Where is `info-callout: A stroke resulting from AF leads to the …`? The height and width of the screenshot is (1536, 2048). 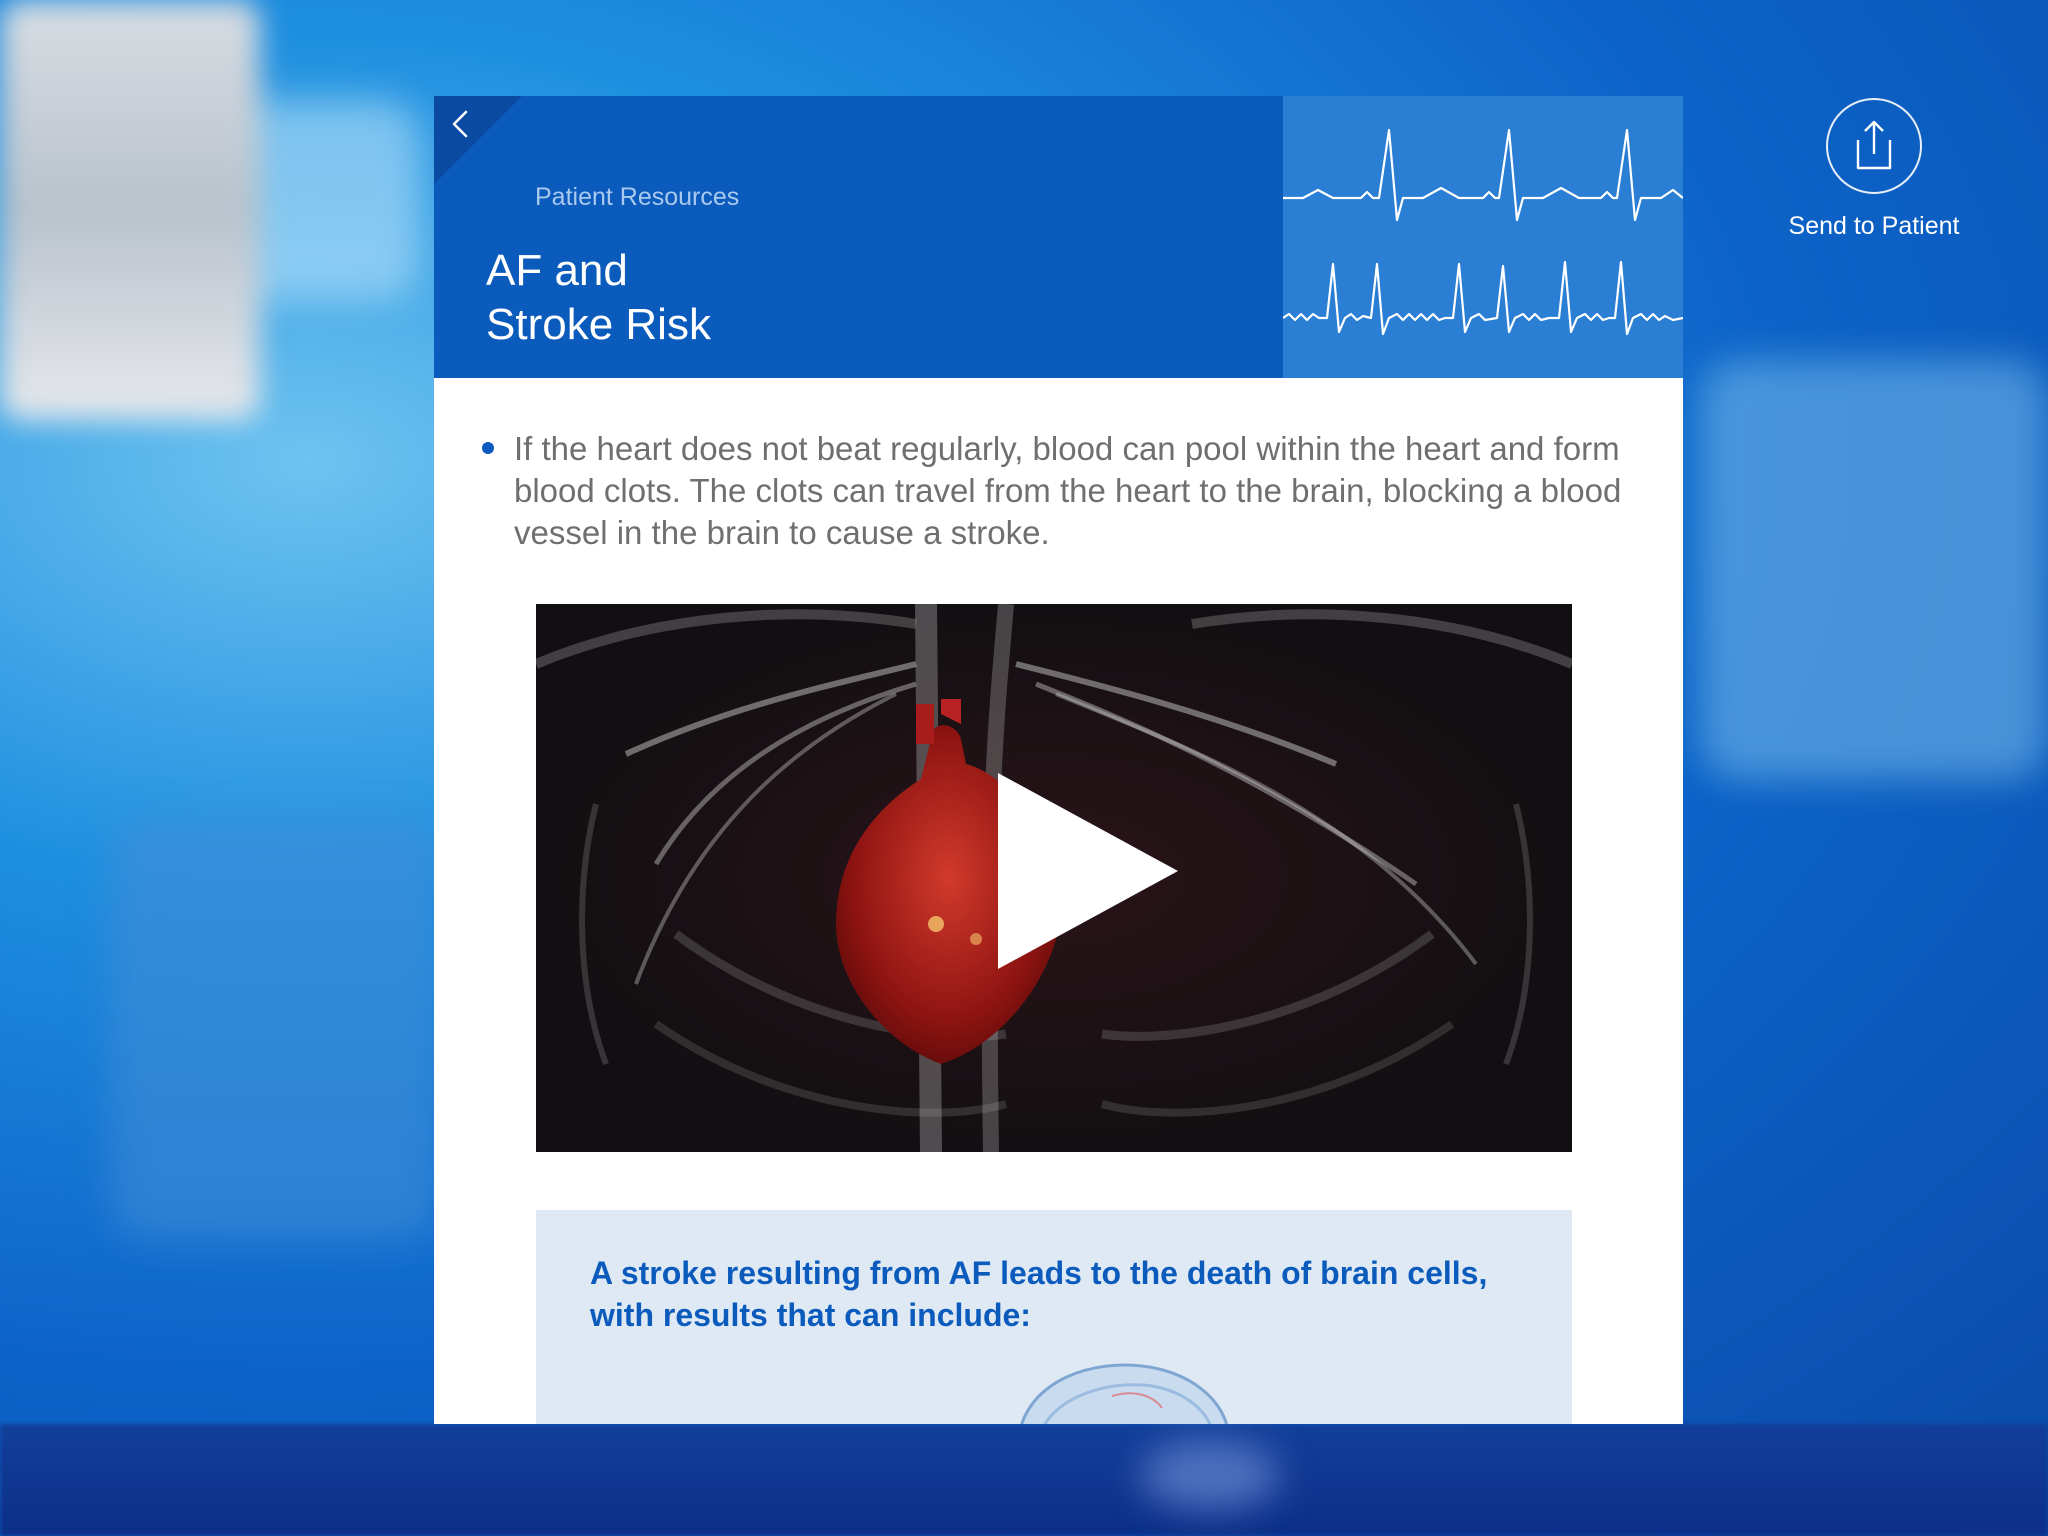 info-callout: A stroke resulting from AF leads to the … is located at coordinates (1054, 1317).